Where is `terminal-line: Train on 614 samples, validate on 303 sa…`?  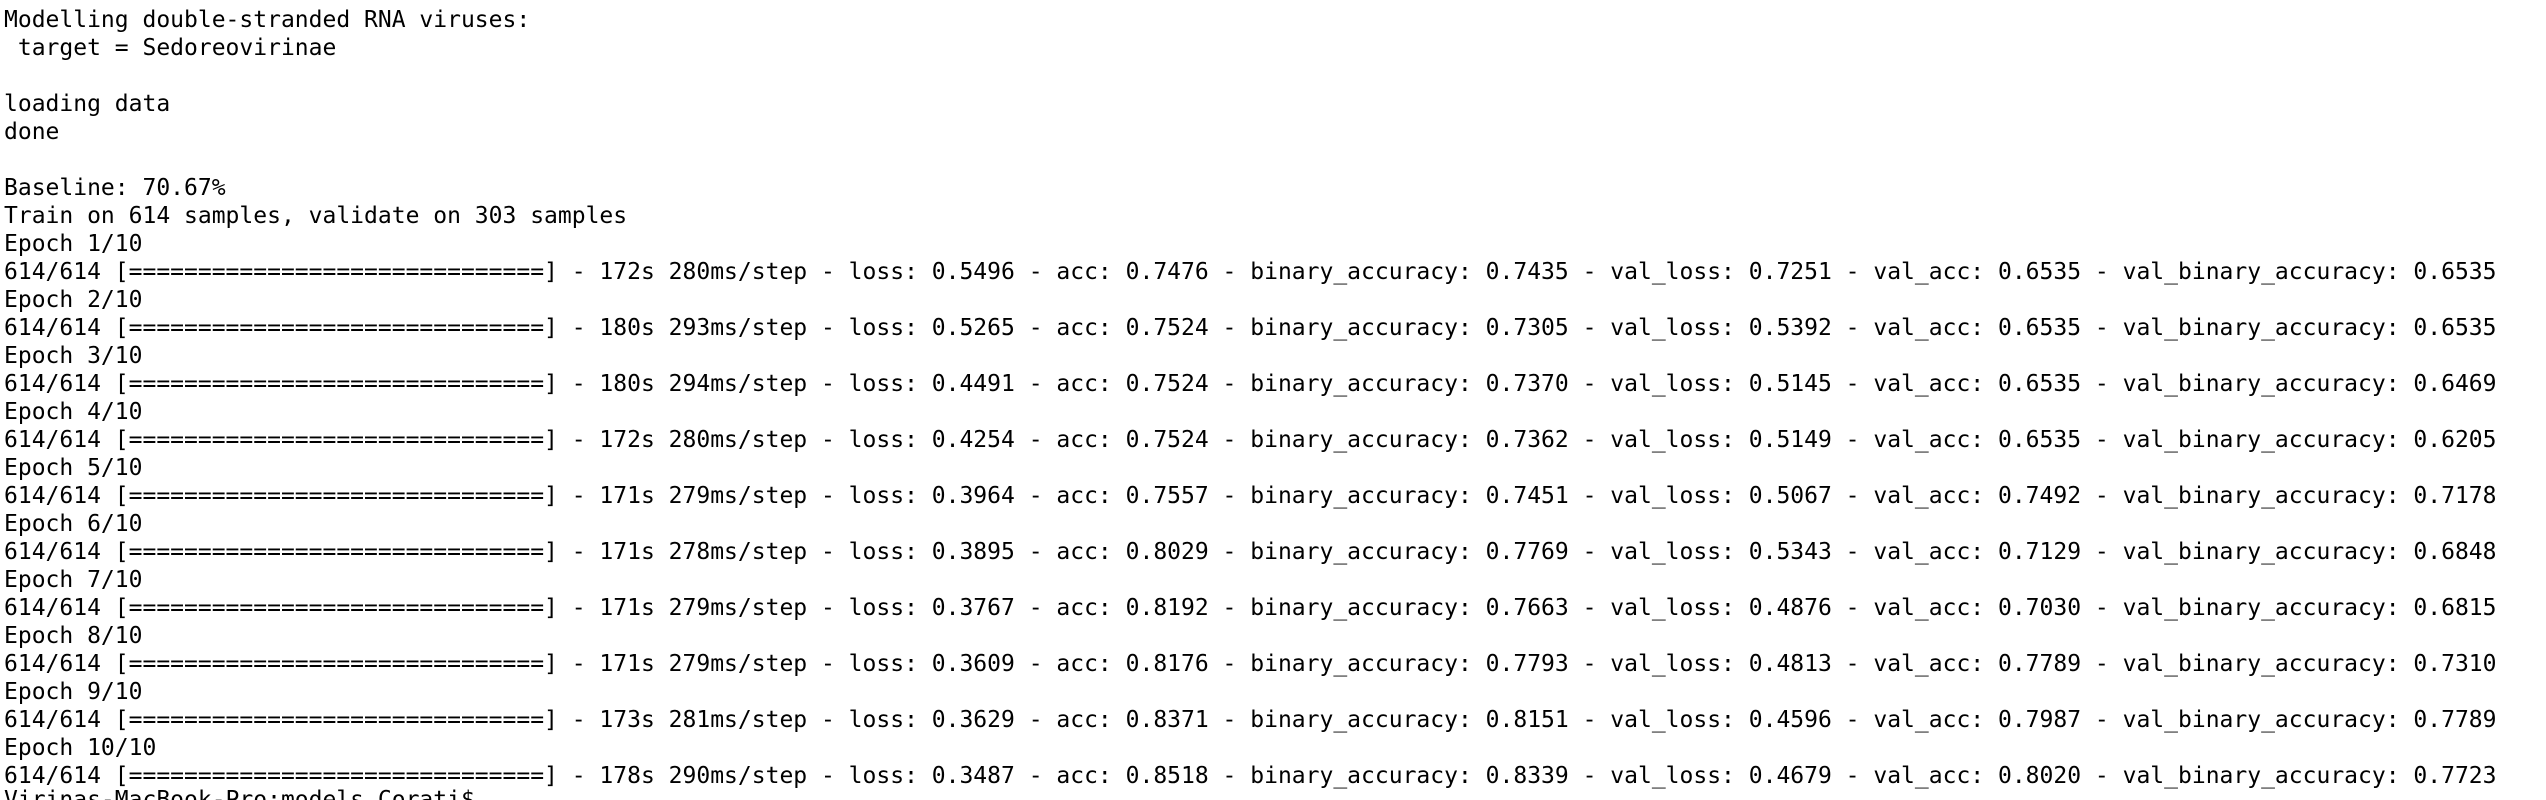 terminal-line: Train on 614 samples, validate on 303 sa… is located at coordinates (316, 216).